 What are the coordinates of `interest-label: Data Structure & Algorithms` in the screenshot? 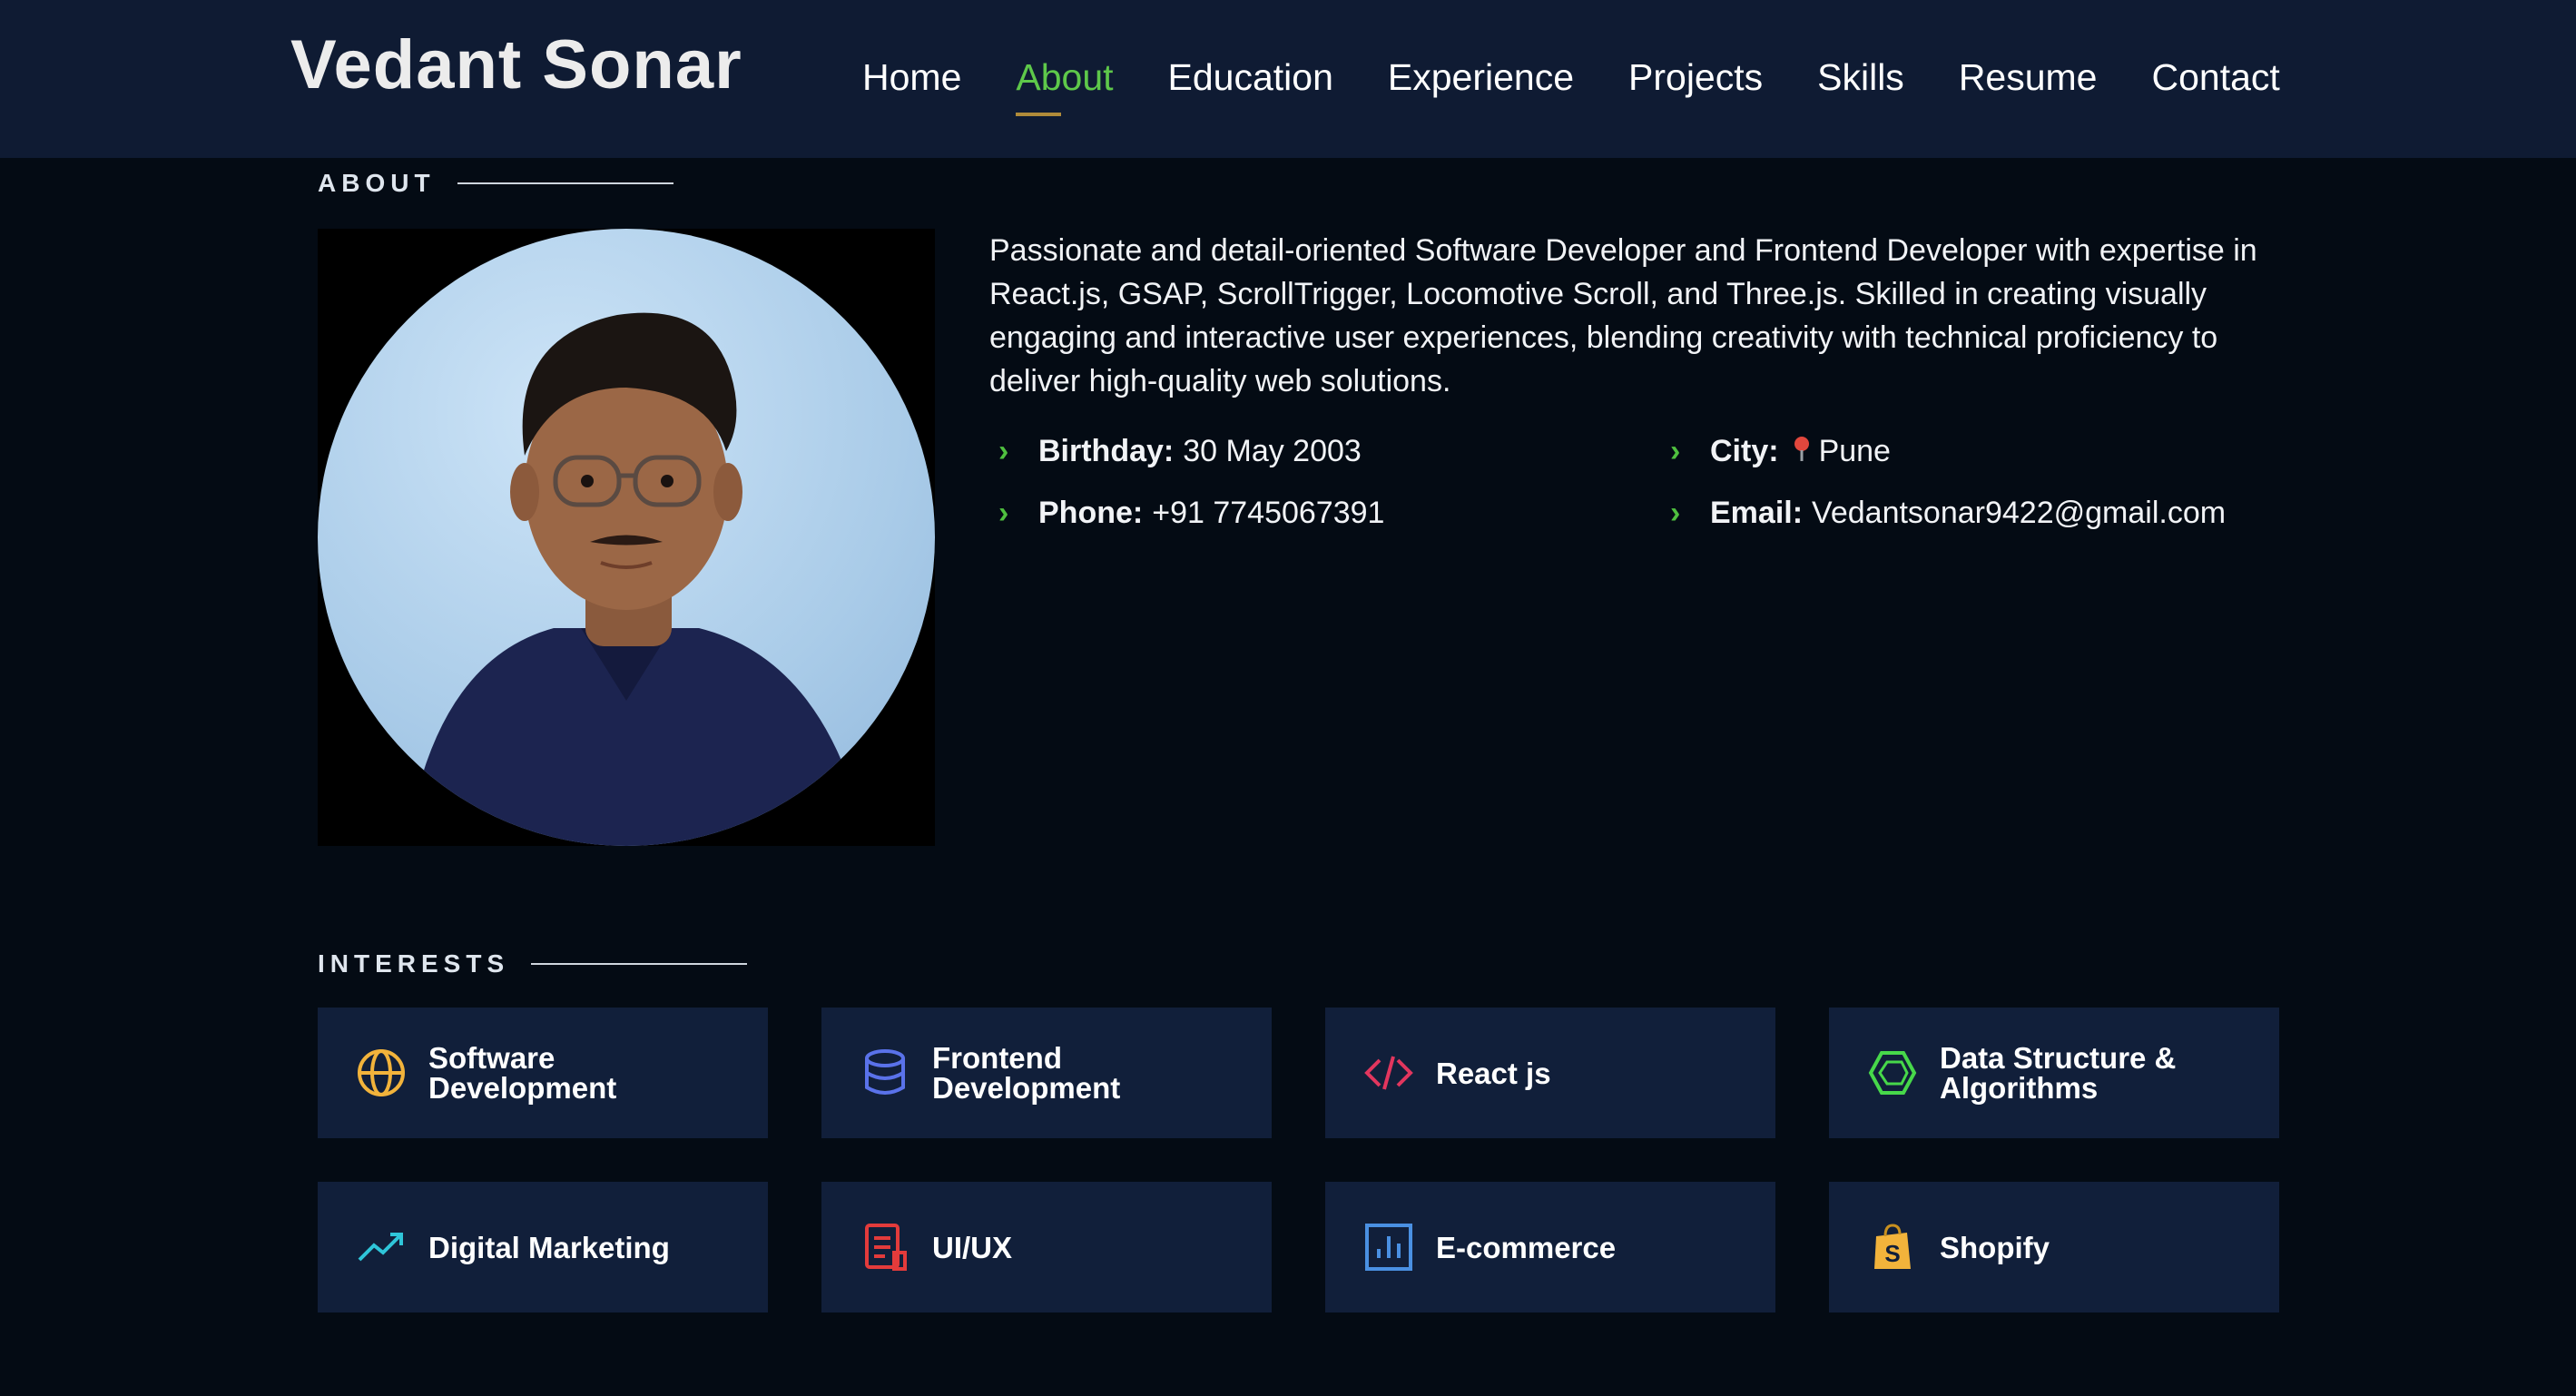 It's located at (2103, 1073).